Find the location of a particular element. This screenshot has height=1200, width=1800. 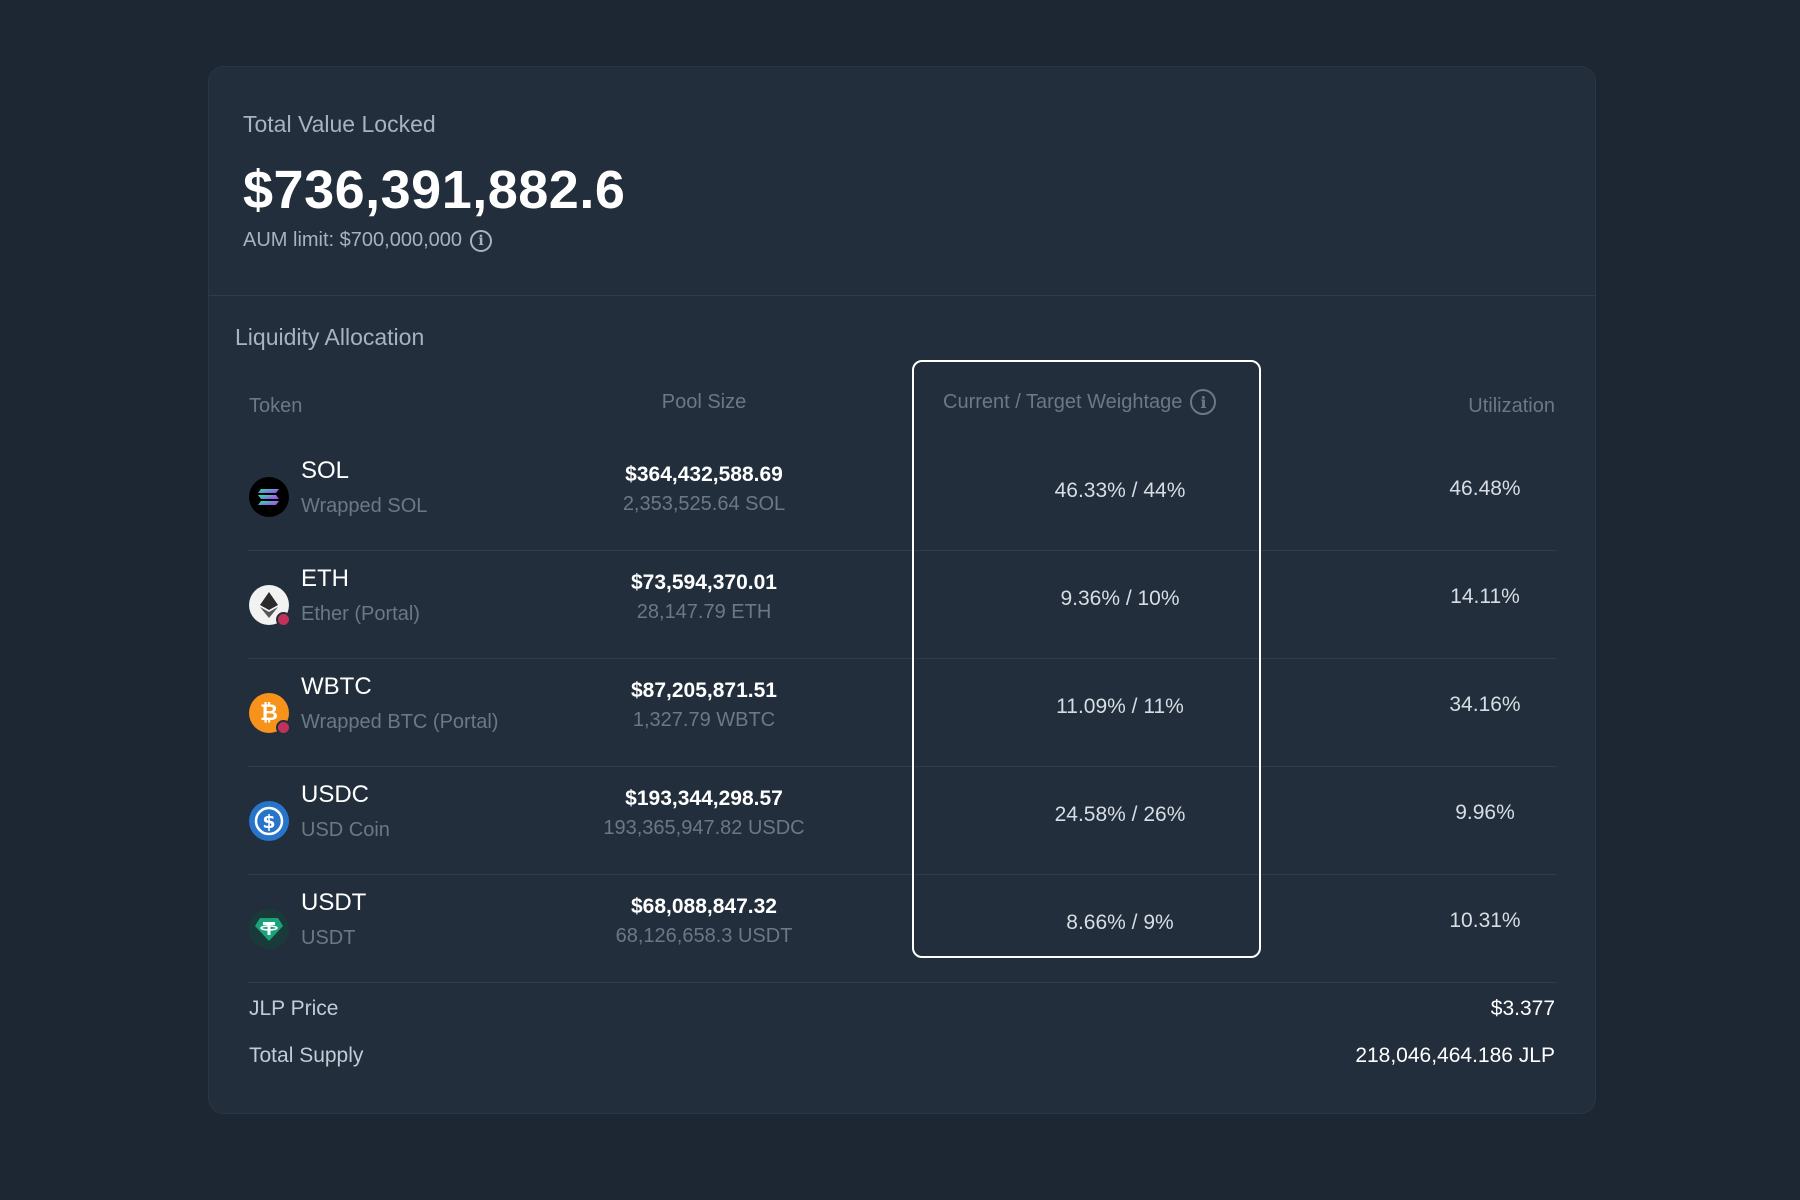

btc-icon: ₿ is located at coordinates (270, 714).